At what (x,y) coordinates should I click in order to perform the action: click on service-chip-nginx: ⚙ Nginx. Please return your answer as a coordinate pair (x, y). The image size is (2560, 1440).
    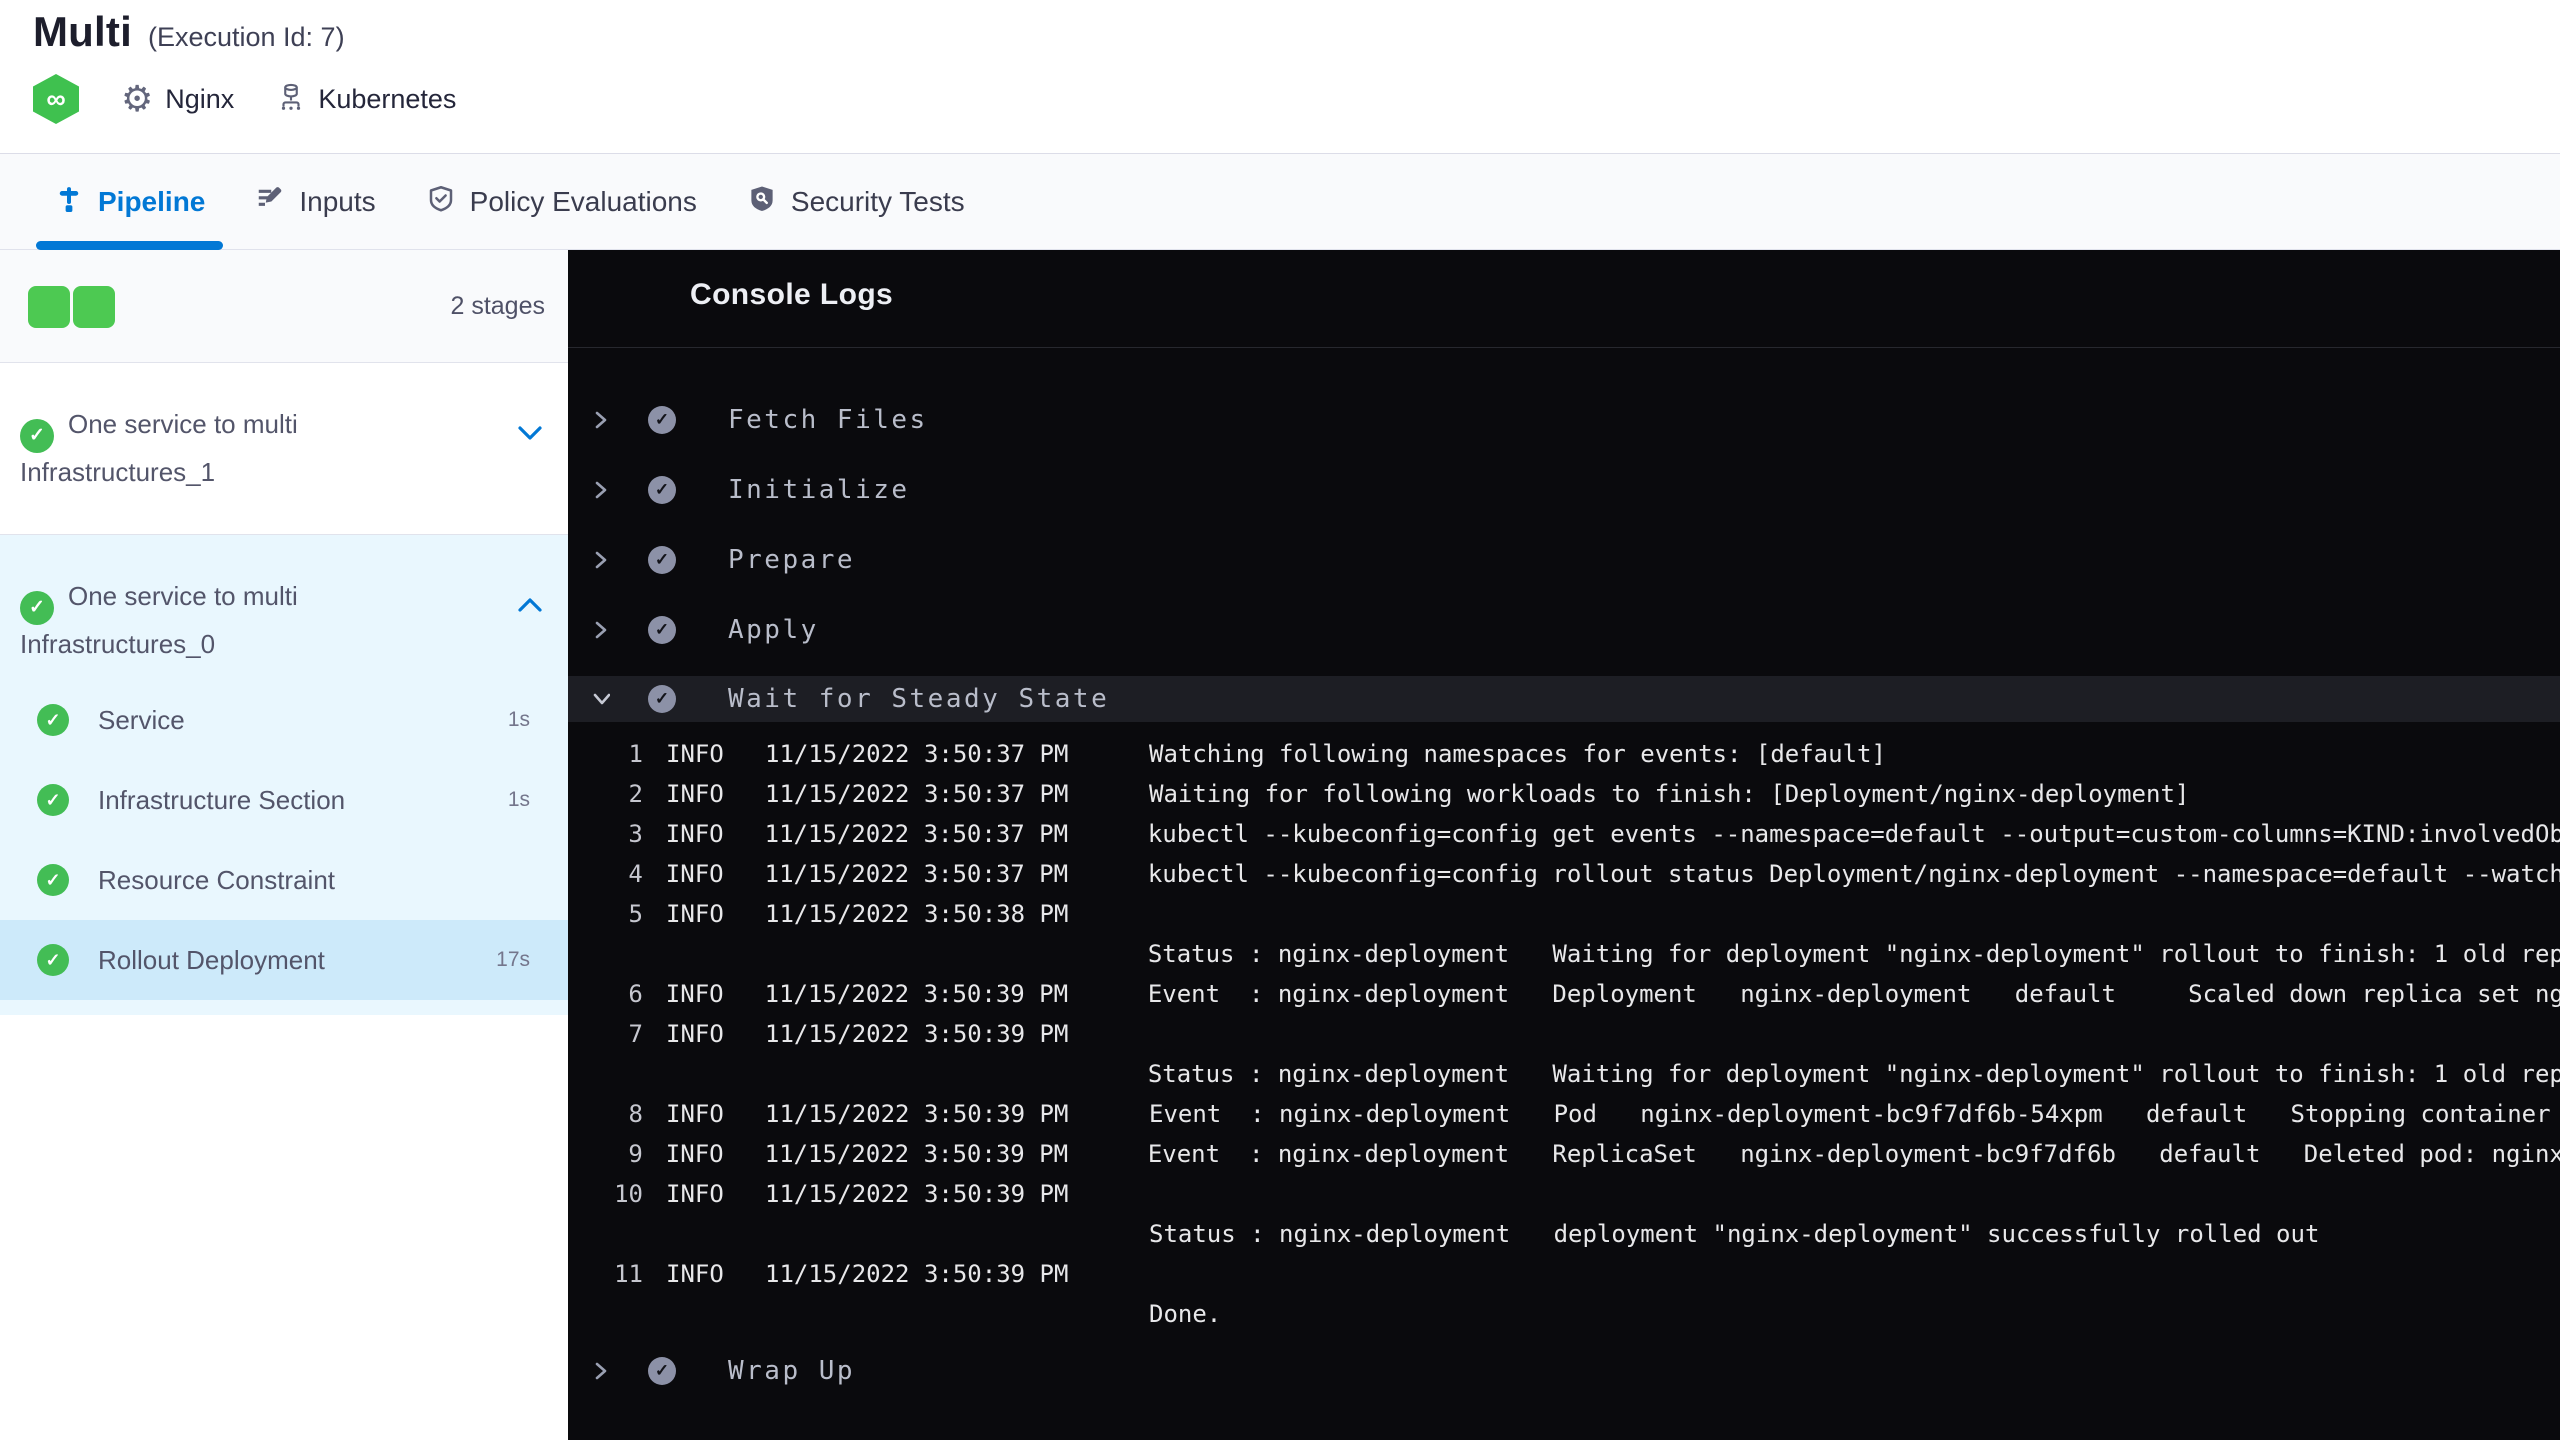
    Looking at the image, I should click on (177, 99).